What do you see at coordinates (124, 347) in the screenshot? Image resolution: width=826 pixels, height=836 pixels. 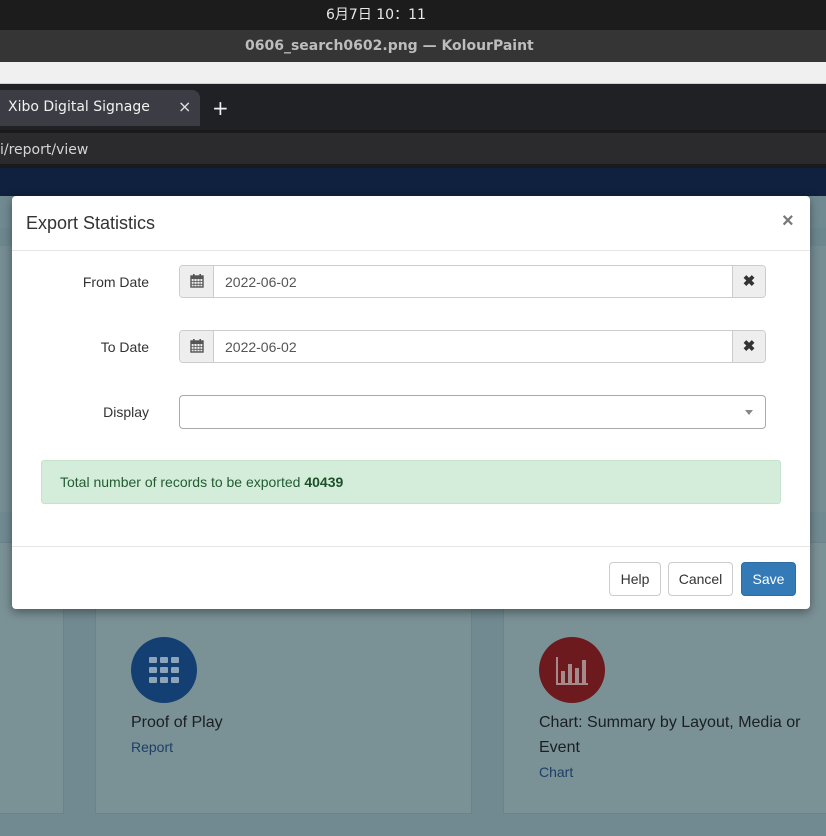 I see `to-date-label: To Date` at bounding box center [124, 347].